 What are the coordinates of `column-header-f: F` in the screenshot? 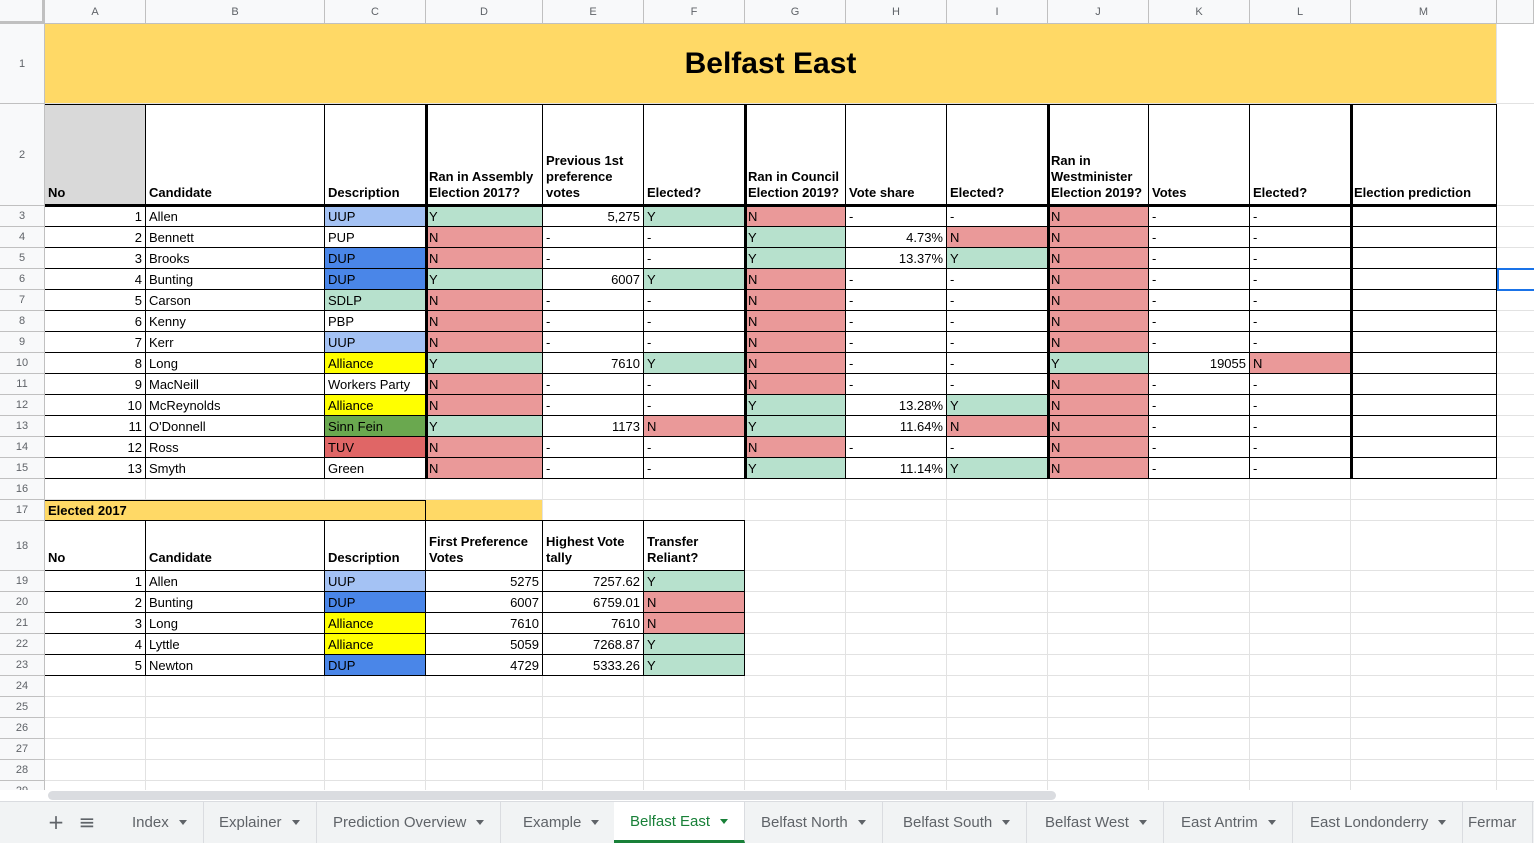 It's located at (694, 12).